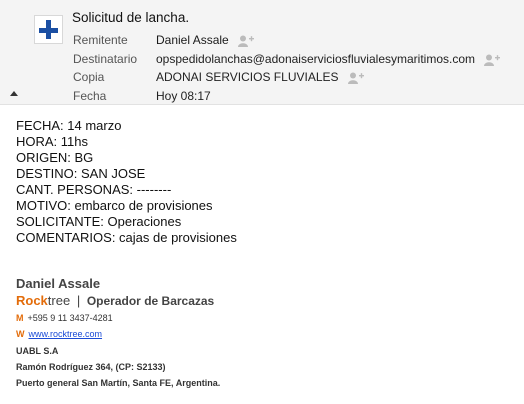 The width and height of the screenshot is (524, 404). What do you see at coordinates (91, 367) in the screenshot?
I see `signature-address-1: Ramón Rodríguez 364, (CP: S2133)` at bounding box center [91, 367].